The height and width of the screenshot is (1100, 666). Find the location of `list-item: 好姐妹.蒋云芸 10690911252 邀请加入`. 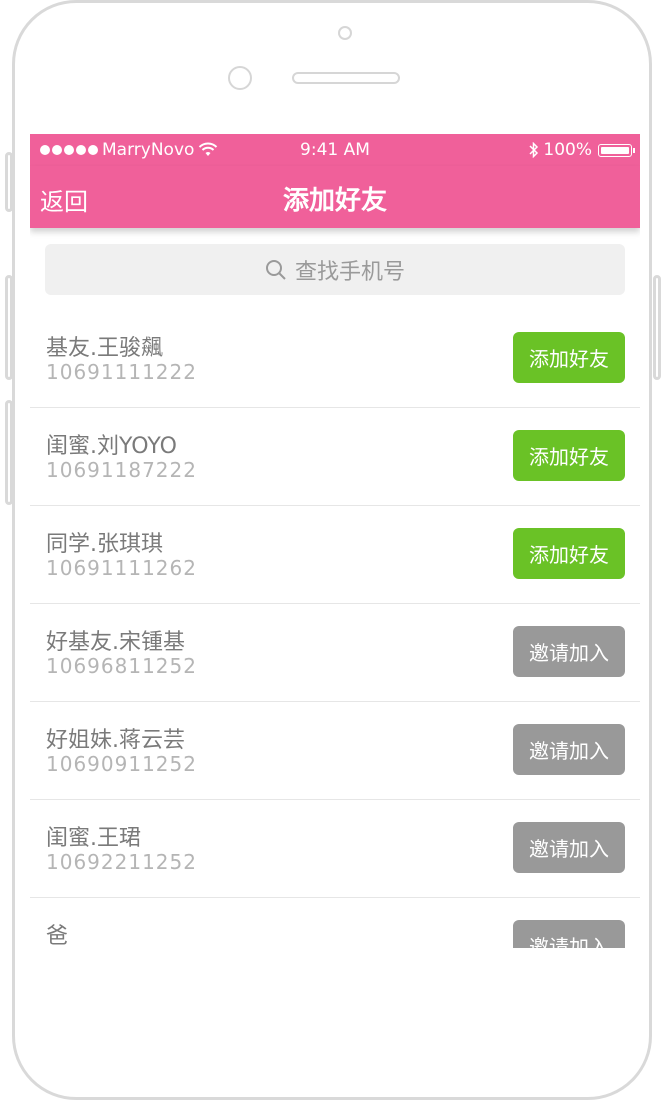

list-item: 好姐妹.蒋云芸 10690911252 邀请加入 is located at coordinates (335, 751).